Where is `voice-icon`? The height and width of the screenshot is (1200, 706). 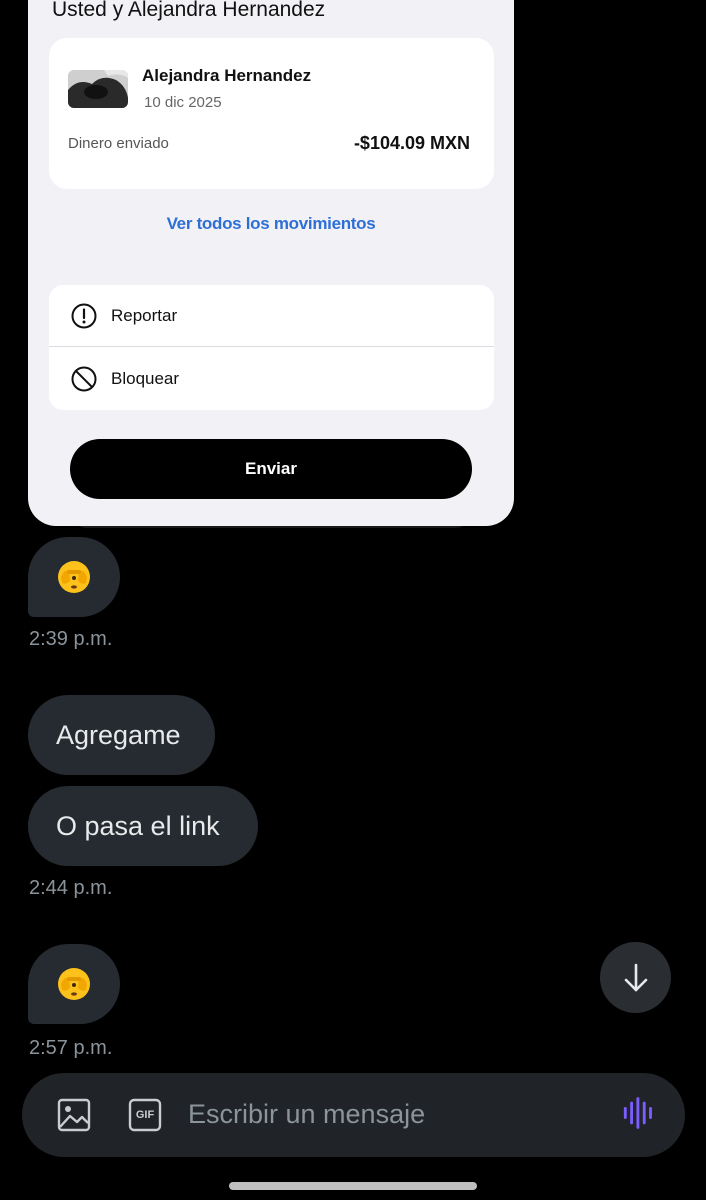
voice-icon is located at coordinates (637, 1113).